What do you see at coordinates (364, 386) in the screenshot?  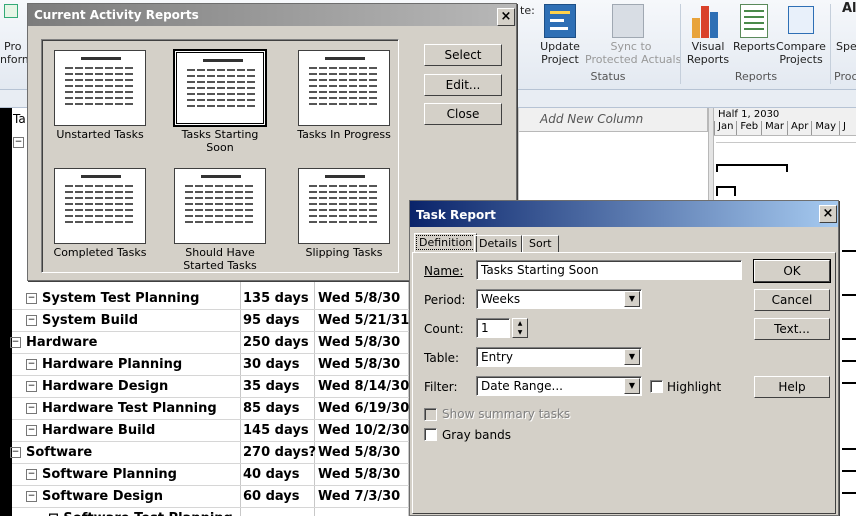 I see `task-start: Wed 8/14/30` at bounding box center [364, 386].